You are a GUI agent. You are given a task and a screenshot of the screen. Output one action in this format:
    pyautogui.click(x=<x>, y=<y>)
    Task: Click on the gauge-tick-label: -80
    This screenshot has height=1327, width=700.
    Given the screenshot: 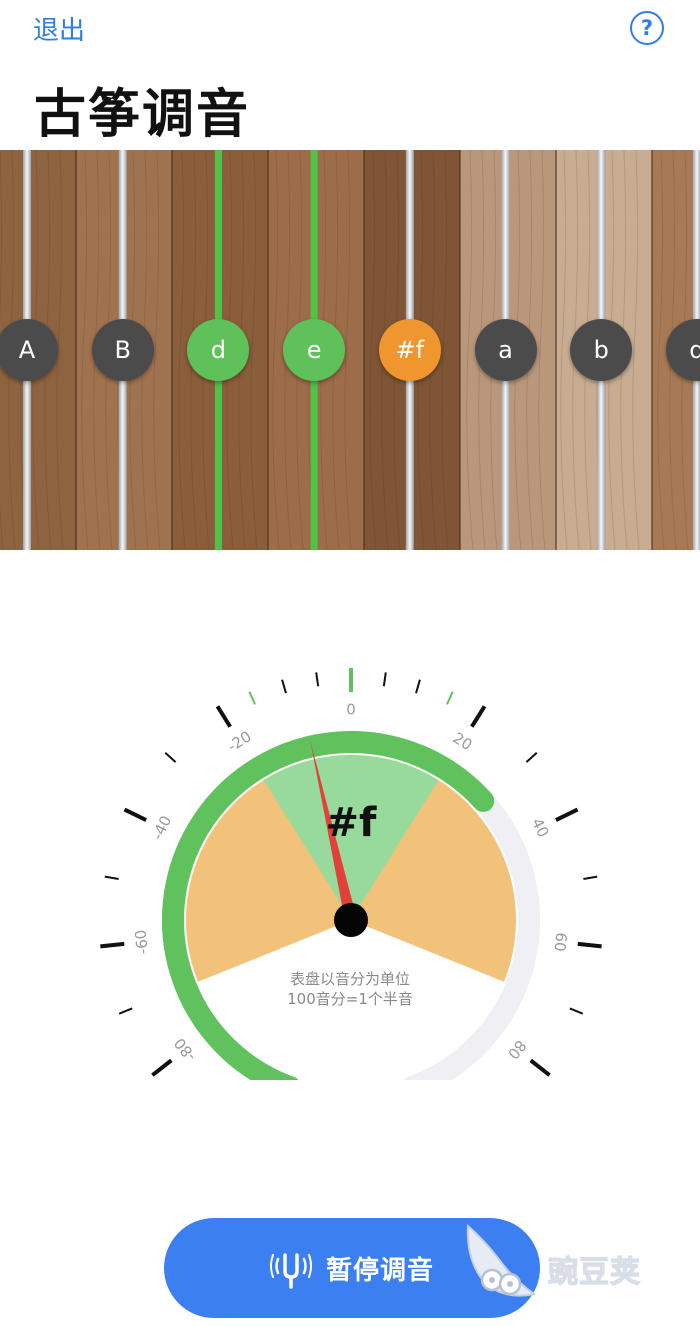 What is the action you would take?
    pyautogui.click(x=184, y=1049)
    